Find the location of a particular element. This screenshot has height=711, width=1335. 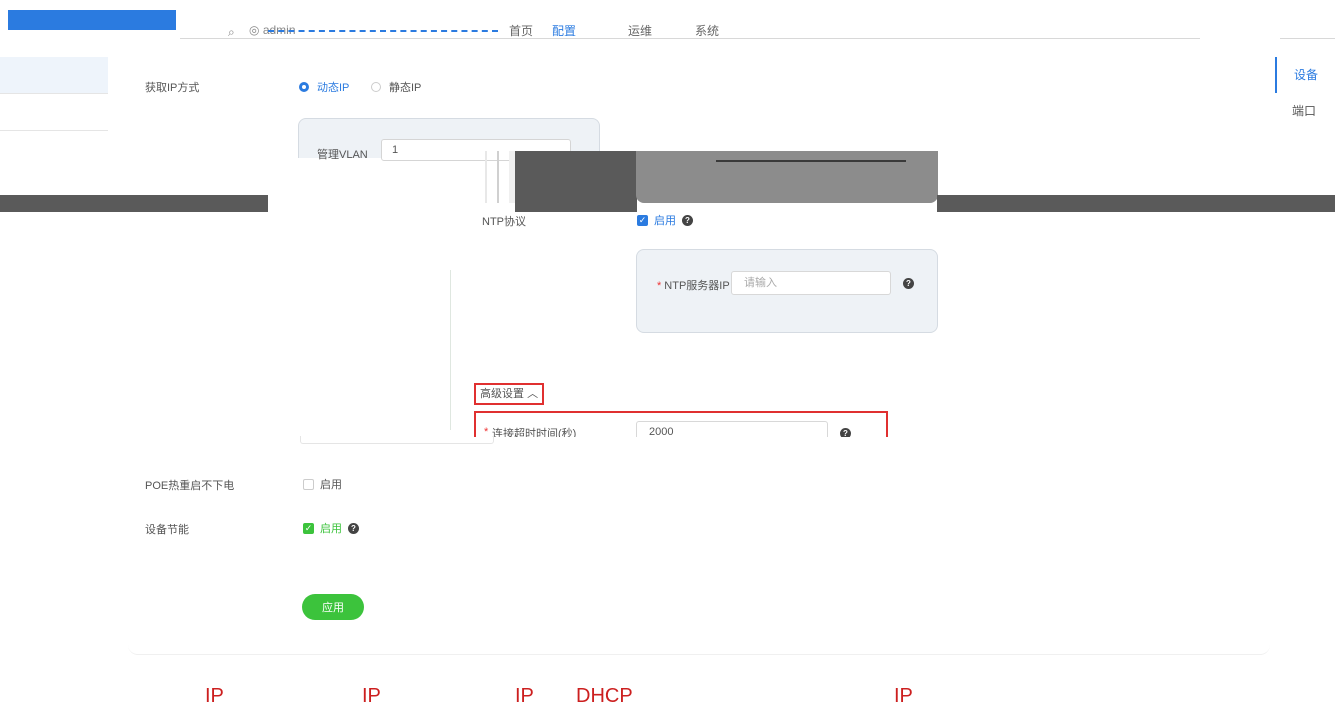

nav-home: 首页 is located at coordinates (521, 30).